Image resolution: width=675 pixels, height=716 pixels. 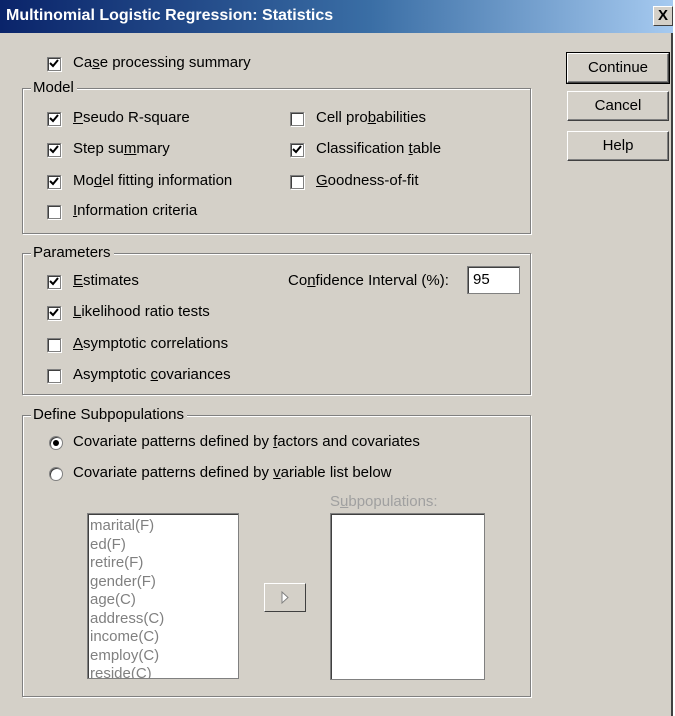 I want to click on cell-probabilities-checkbox, so click(x=297, y=119).